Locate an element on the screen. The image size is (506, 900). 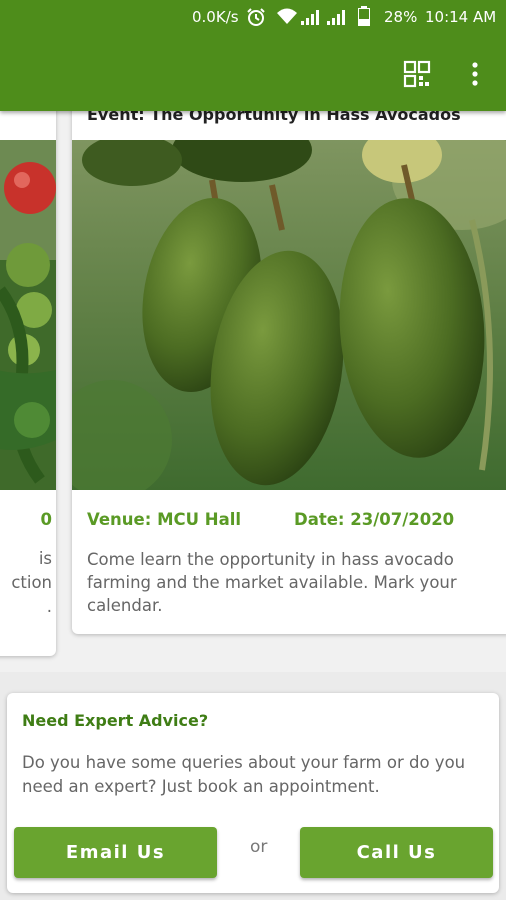
clock-time: 10:14 AM is located at coordinates (461, 17).